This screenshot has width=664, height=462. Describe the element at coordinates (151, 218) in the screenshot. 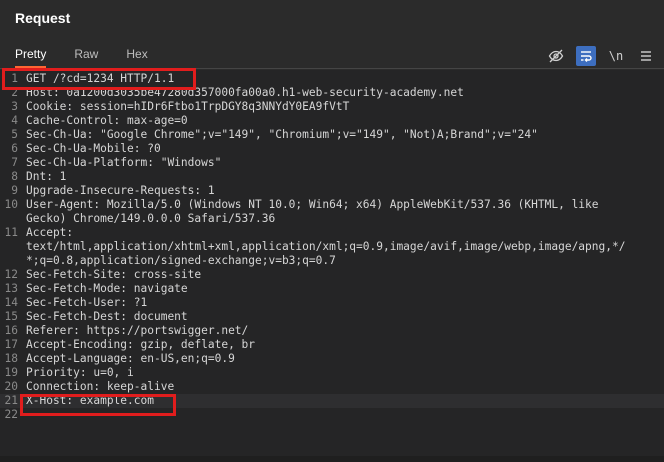

I see `line-text: Gecko) Chrome/149.0.0.0 Safari/537.36` at that location.